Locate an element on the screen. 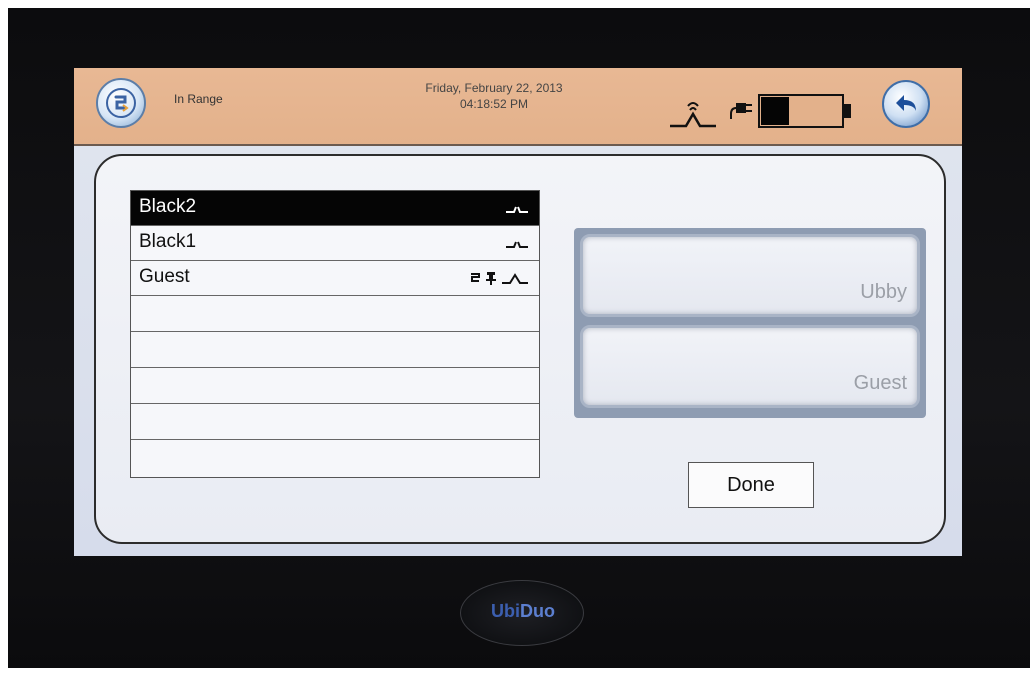  brand-logo: UbiDuo is located at coordinates (522, 613).